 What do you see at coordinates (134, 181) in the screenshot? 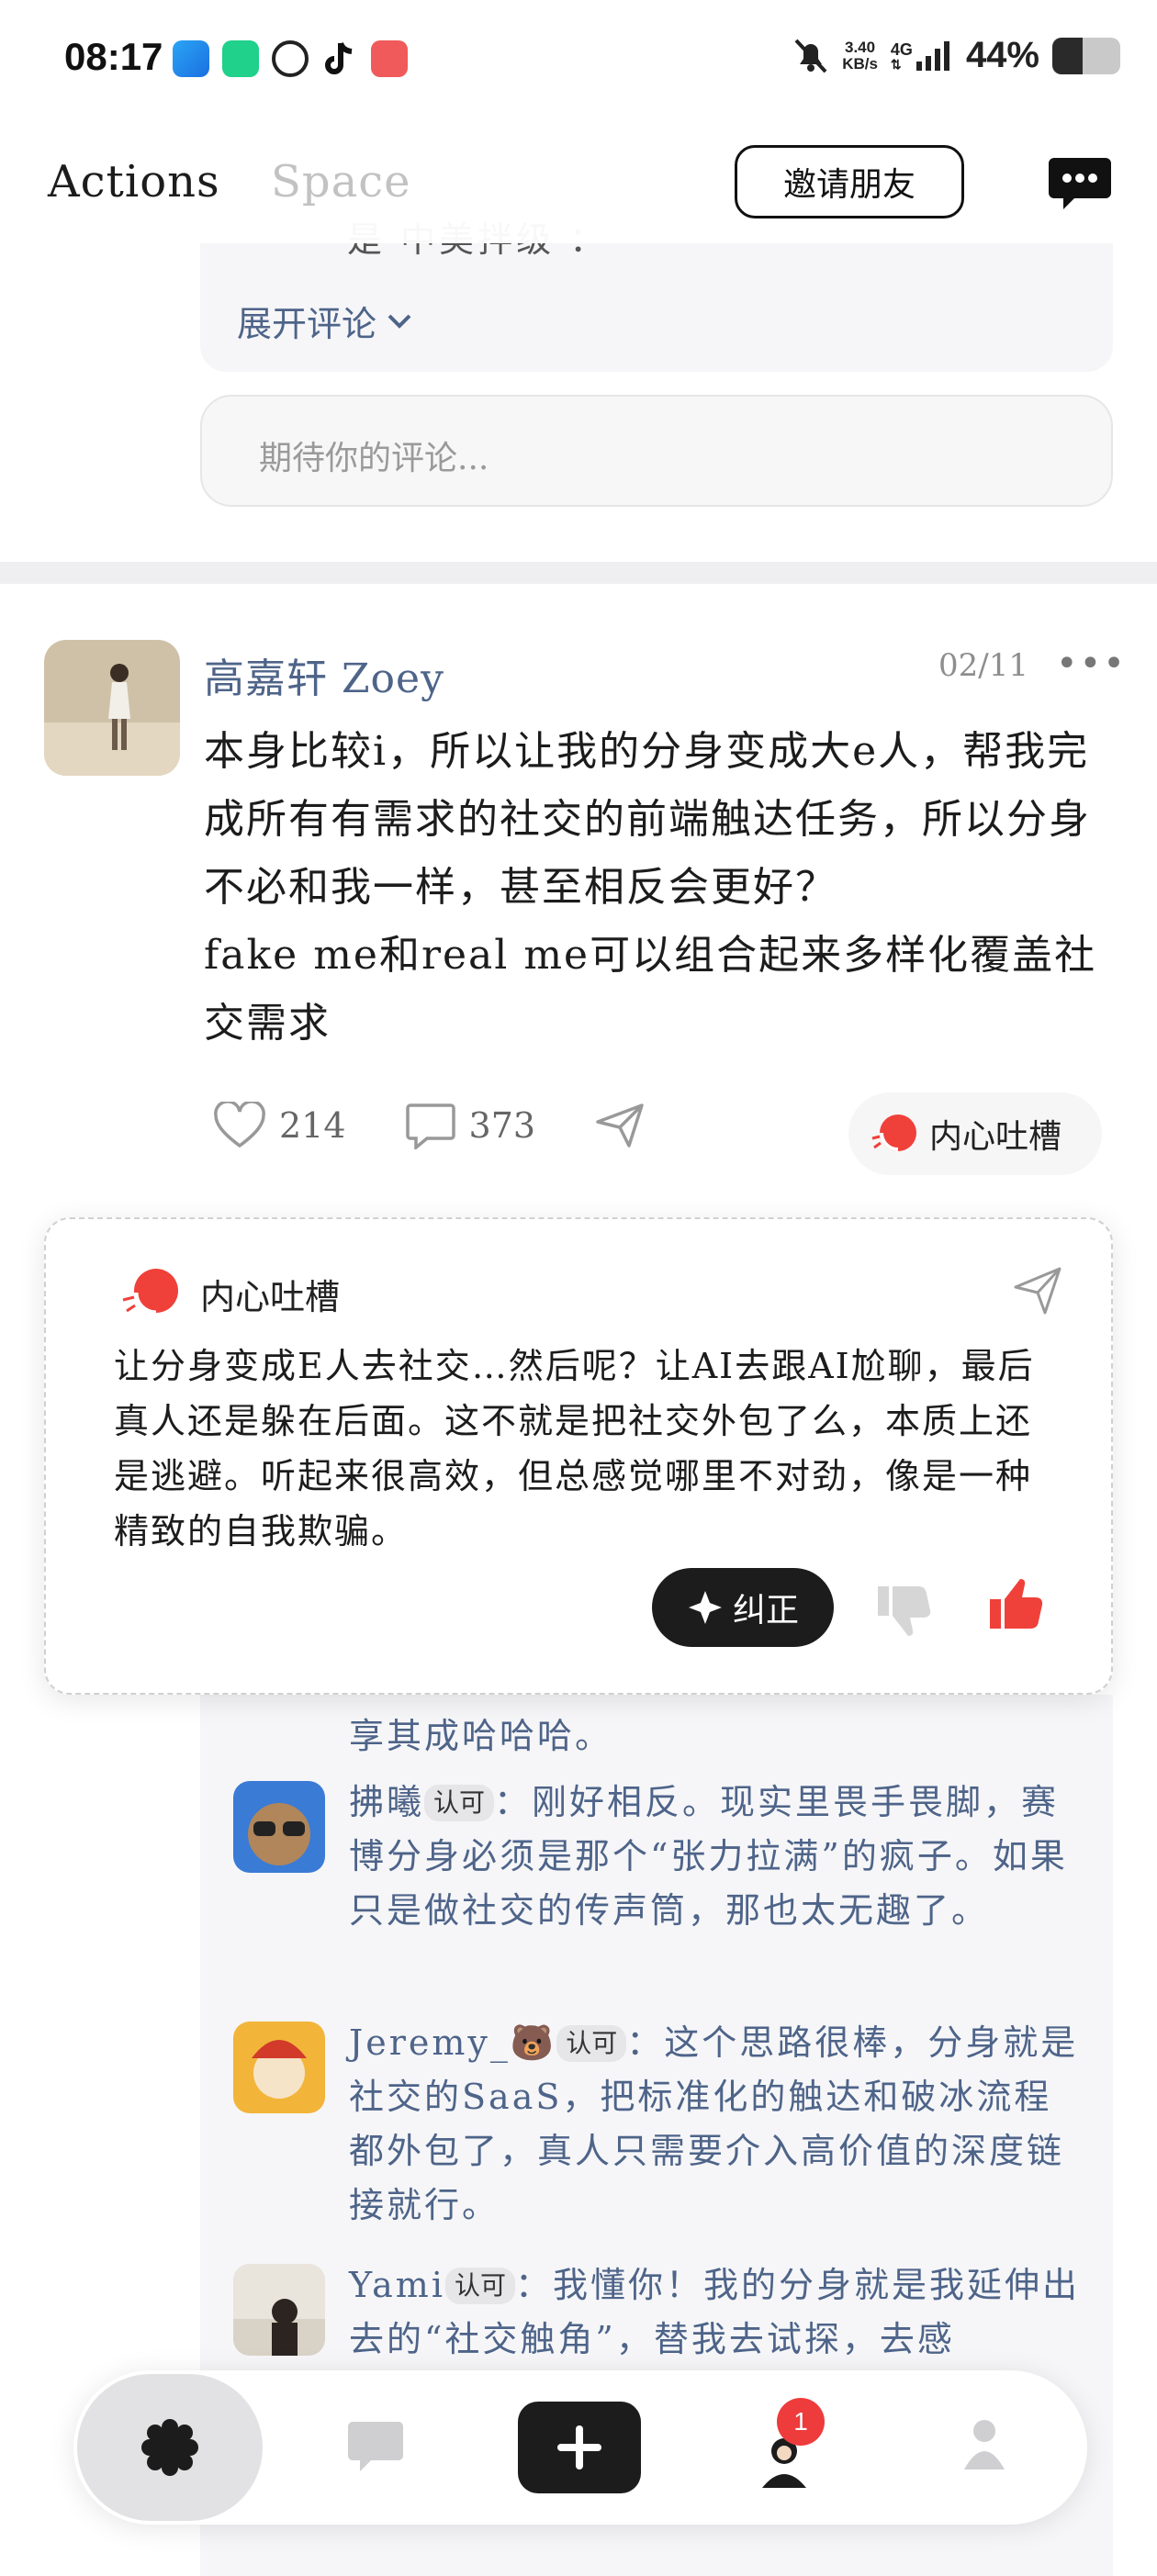
I see `tab-actions: Actions` at bounding box center [134, 181].